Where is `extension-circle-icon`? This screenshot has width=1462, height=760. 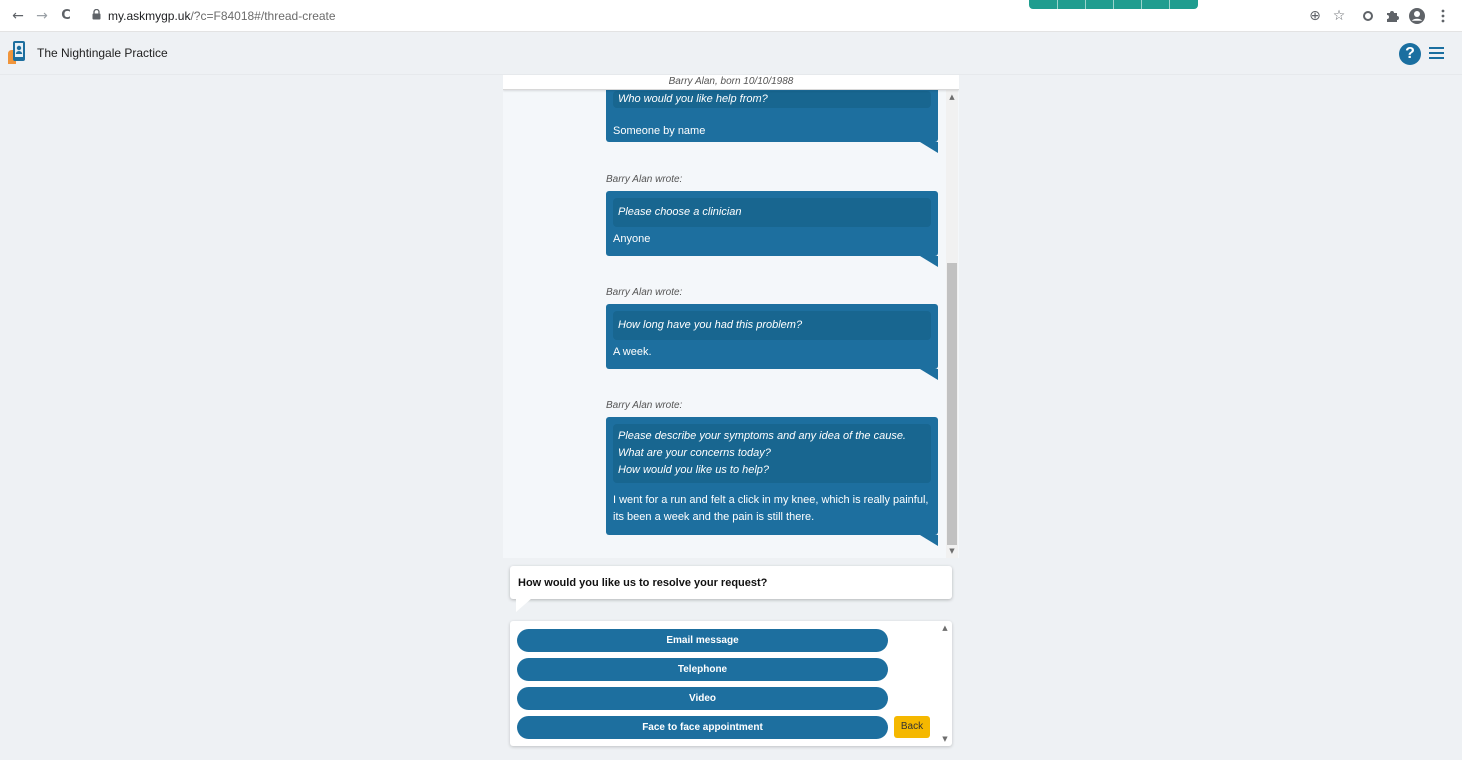
extension-circle-icon is located at coordinates (1368, 16).